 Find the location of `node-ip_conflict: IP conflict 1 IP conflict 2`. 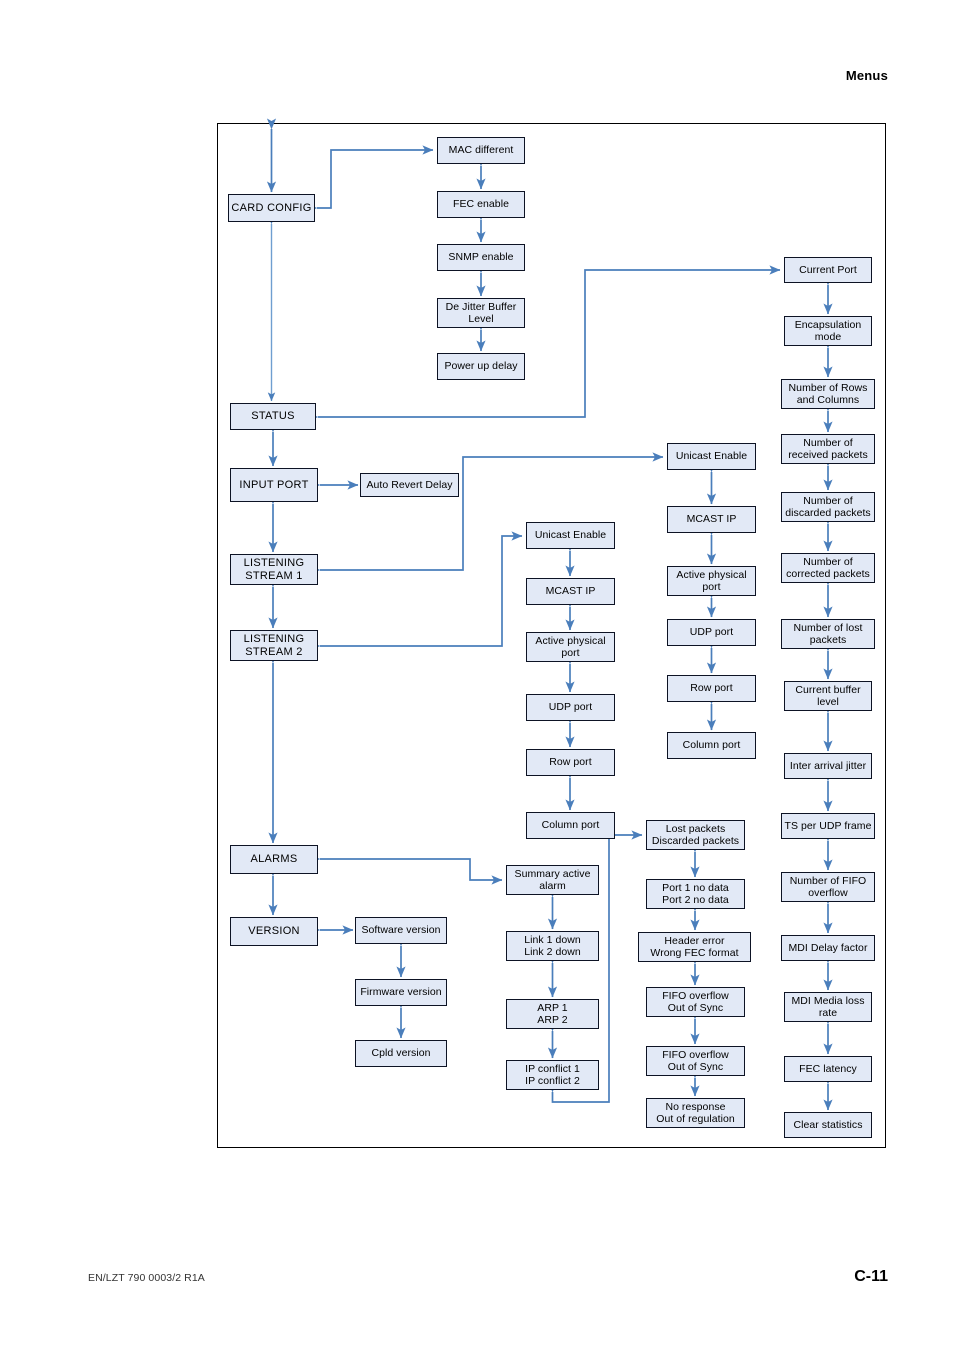

node-ip_conflict: IP conflict 1 IP conflict 2 is located at coordinates (552, 1075).